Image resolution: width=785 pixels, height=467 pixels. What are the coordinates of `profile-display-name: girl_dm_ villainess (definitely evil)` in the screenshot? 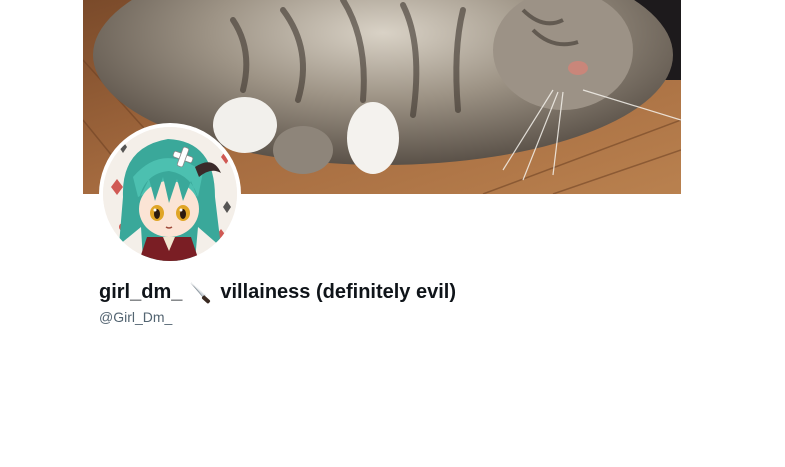 It's located at (277, 292).